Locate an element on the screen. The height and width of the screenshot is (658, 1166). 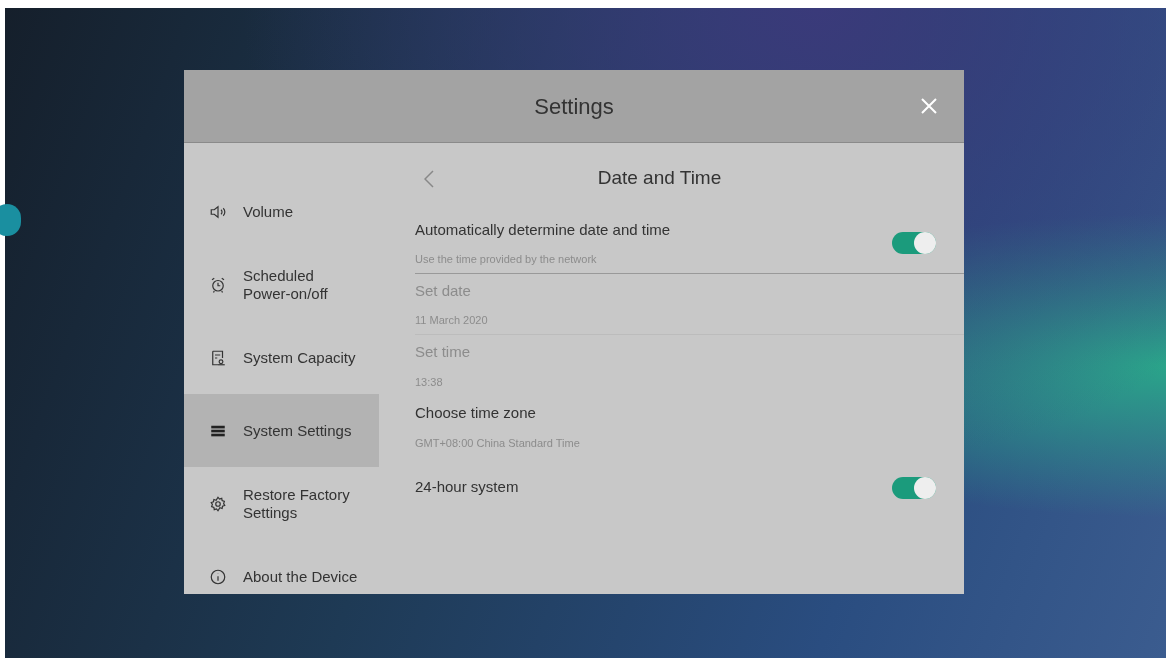
setting-row: 24-hour system is located at coordinates (689, 487).